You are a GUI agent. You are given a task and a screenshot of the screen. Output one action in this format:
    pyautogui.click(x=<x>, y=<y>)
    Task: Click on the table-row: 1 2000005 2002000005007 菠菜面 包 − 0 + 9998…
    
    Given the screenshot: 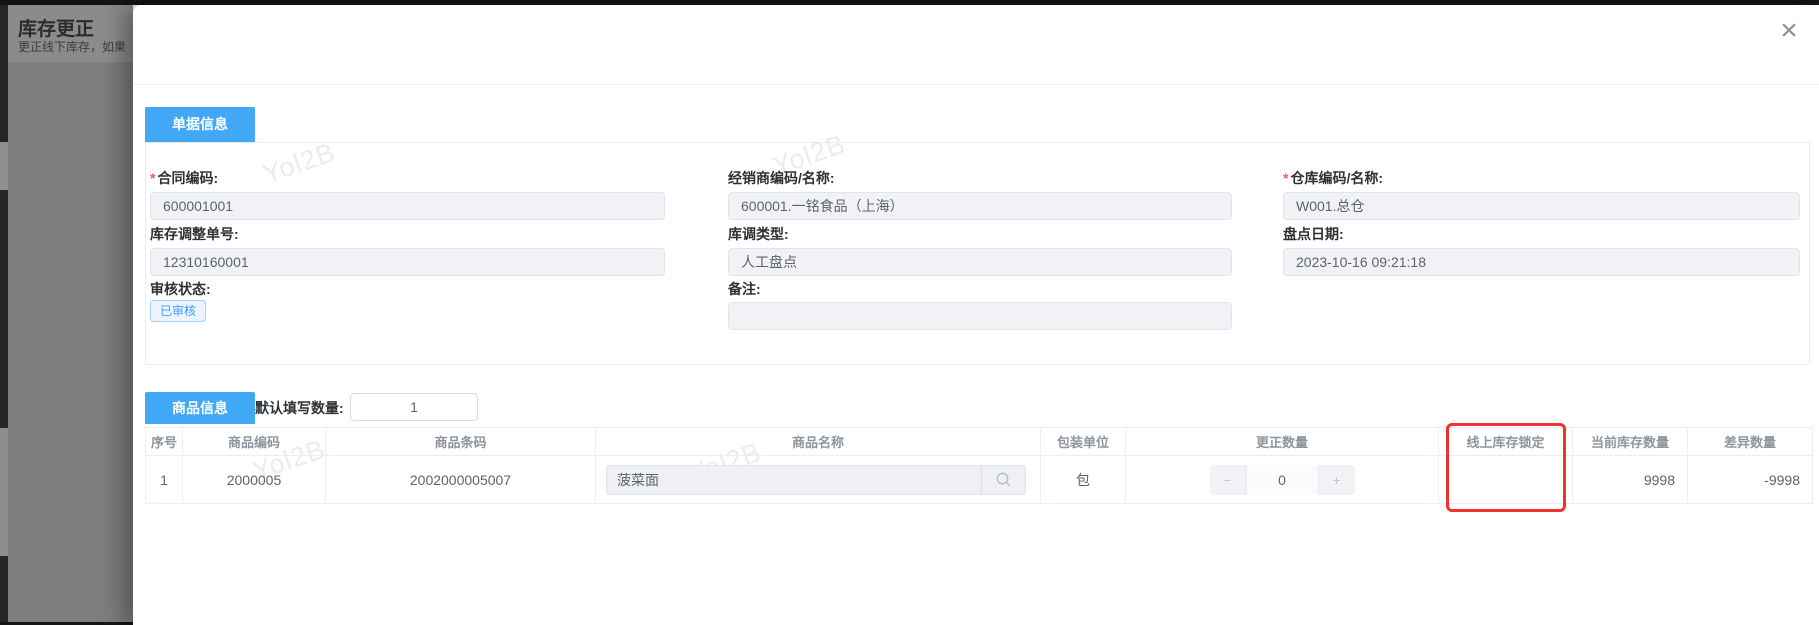 What is the action you would take?
    pyautogui.click(x=979, y=479)
    